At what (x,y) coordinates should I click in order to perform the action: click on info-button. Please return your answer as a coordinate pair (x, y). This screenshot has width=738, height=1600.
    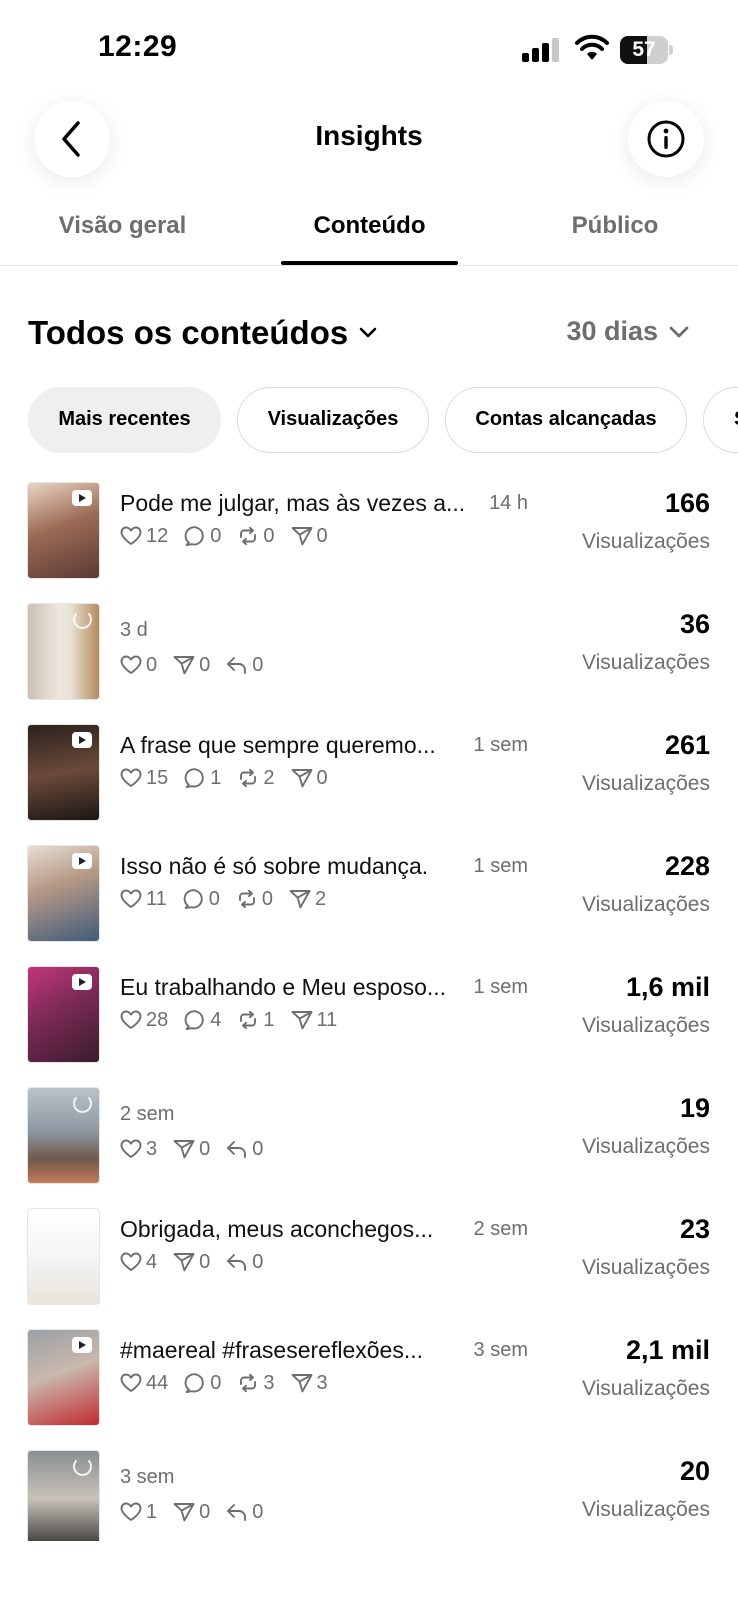
    Looking at the image, I should click on (666, 139).